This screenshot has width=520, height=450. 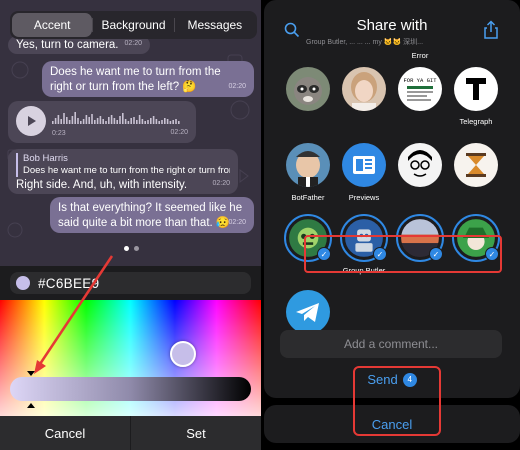 I want to click on voice-message-bubble: 0:23 02:20, so click(x=102, y=122).